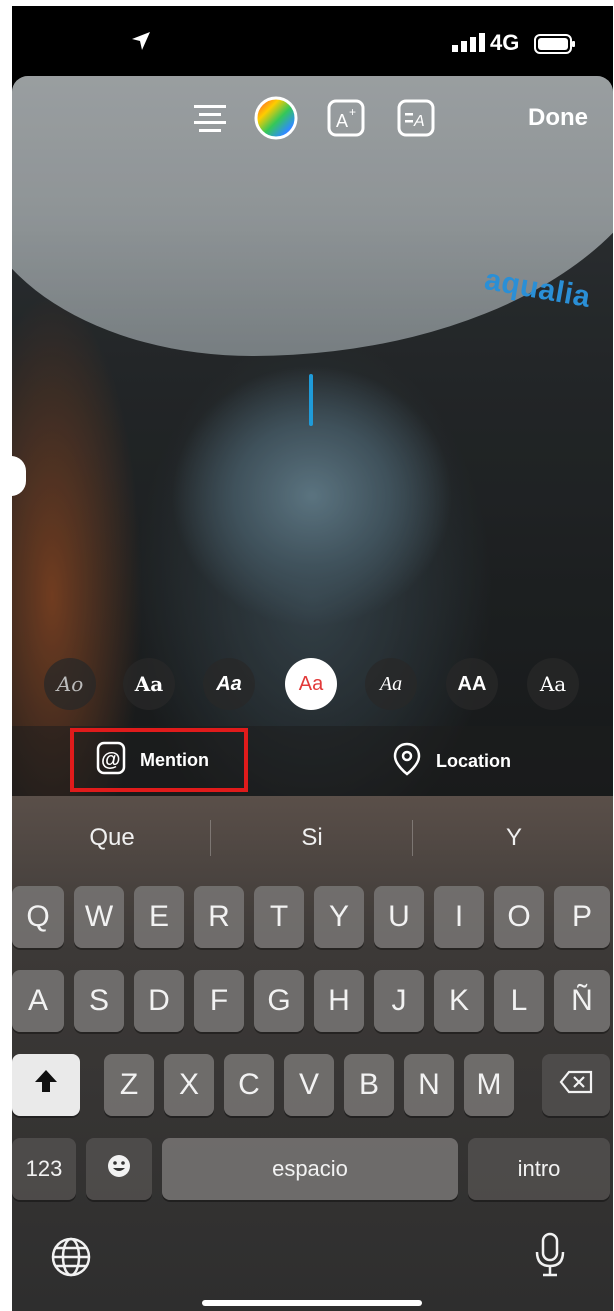 The height and width of the screenshot is (1311, 614). Describe the element at coordinates (99, 917) in the screenshot. I see `key-w: W` at that location.